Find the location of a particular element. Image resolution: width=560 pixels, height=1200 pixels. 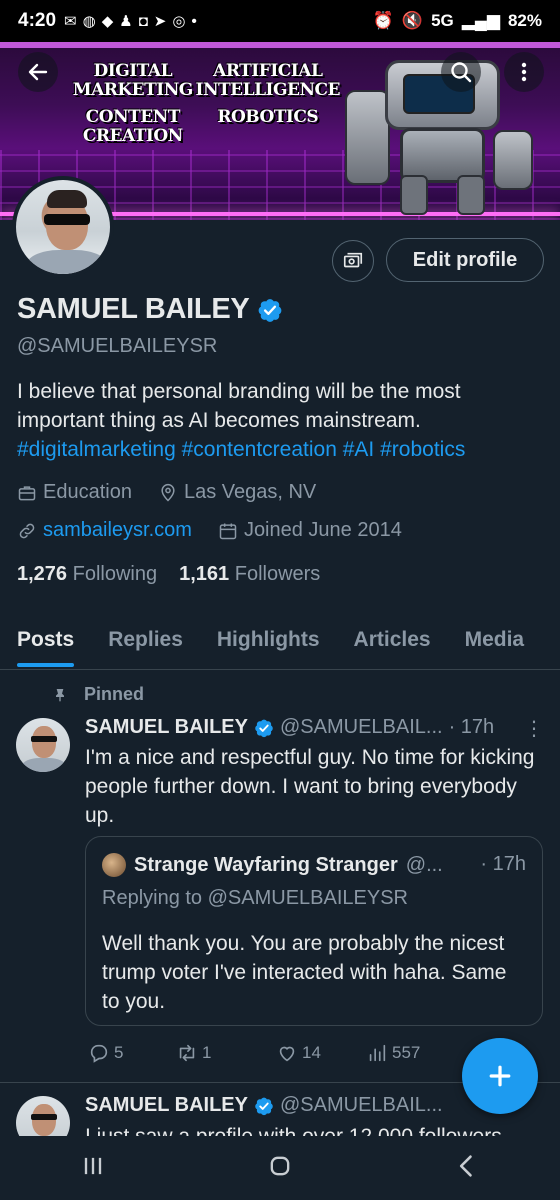

quote-avatar is located at coordinates (114, 865).